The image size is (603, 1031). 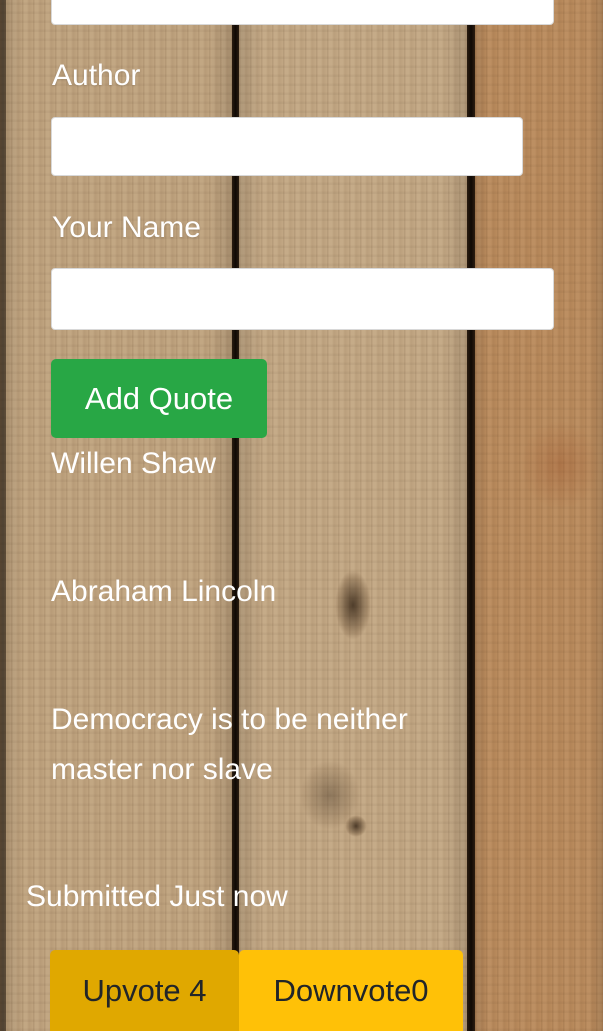 What do you see at coordinates (144, 990) in the screenshot?
I see `upvote-button: Upvote 4` at bounding box center [144, 990].